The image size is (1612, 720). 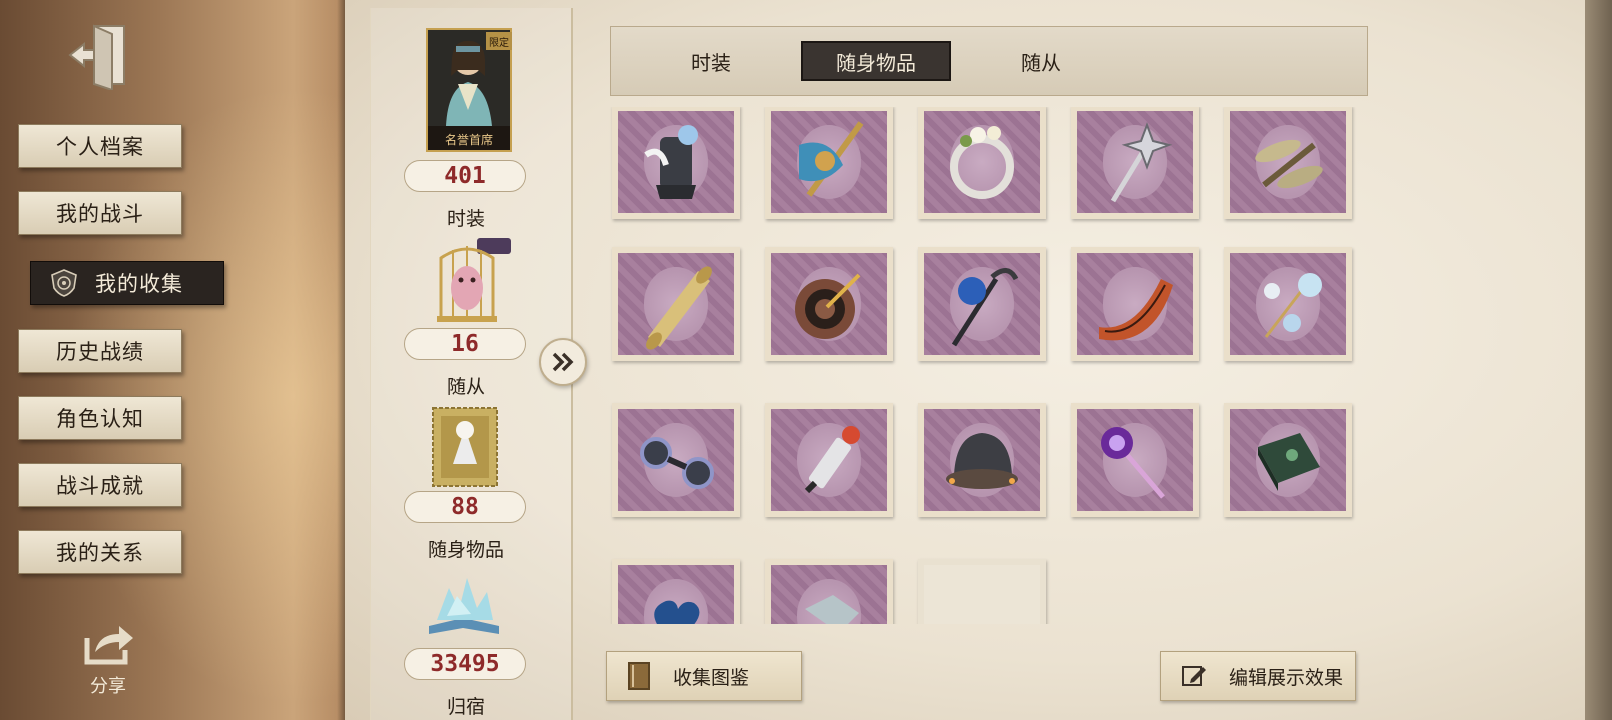 I want to click on follower-cage-icon, so click(x=467, y=281).